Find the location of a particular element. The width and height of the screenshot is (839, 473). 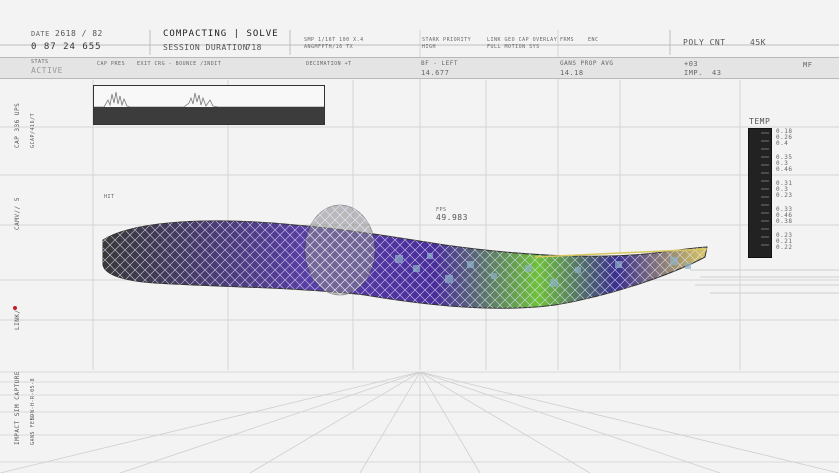

timecode: 0 87 24 655 is located at coordinates (66, 47).